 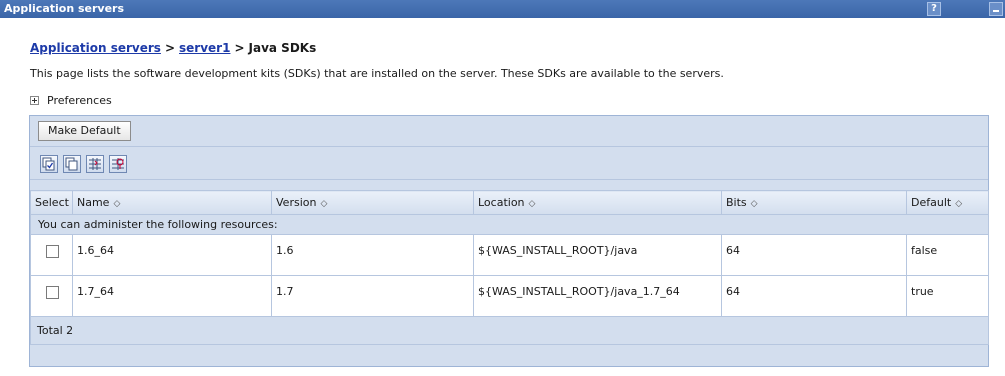 What do you see at coordinates (204, 48) in the screenshot?
I see `breadcrumb-link-server1: server1` at bounding box center [204, 48].